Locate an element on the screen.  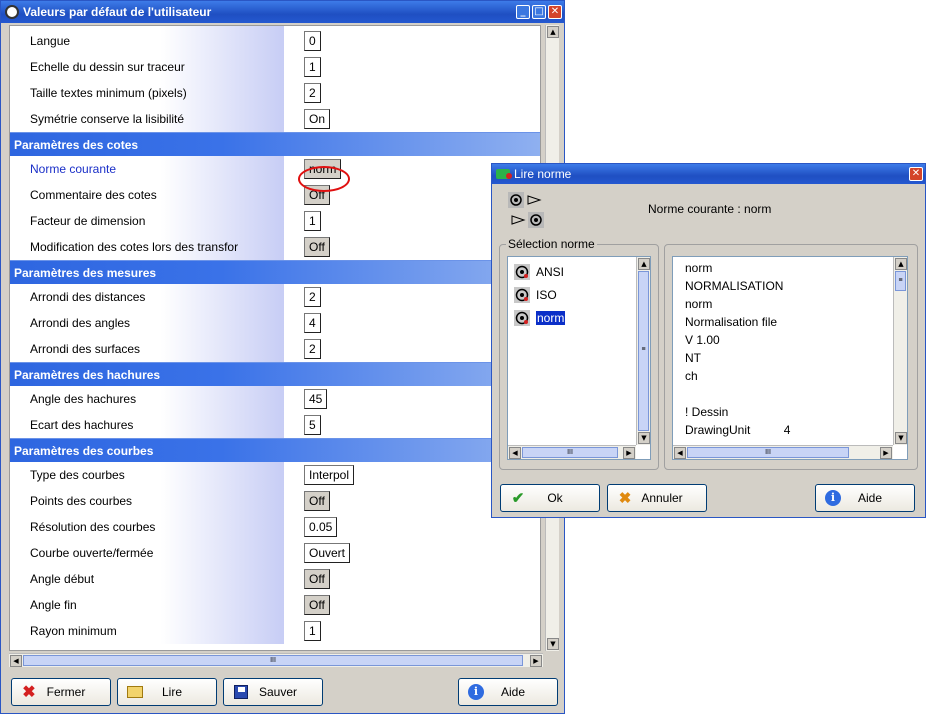
scroll-down-icon: ▼ is located at coordinates (553, 644).